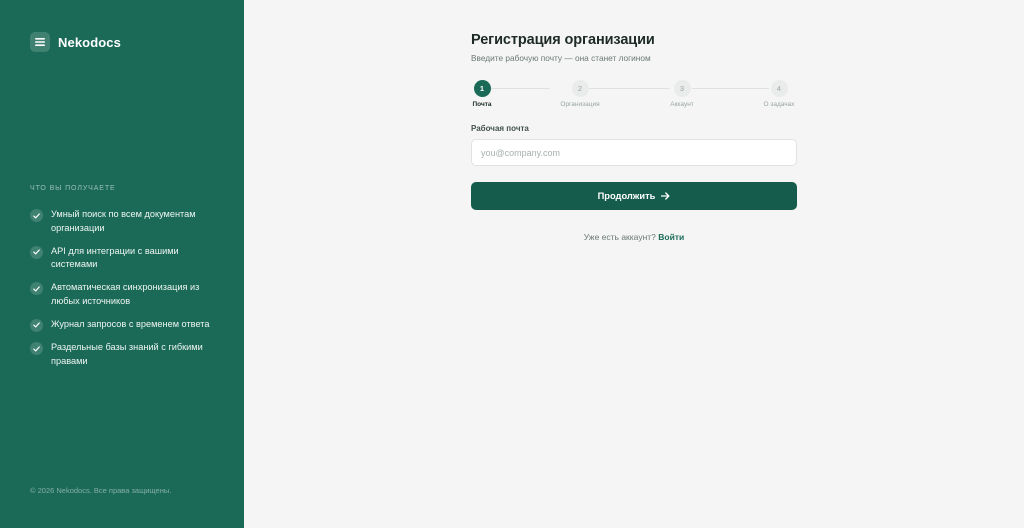  Describe the element at coordinates (115, 257) in the screenshot. I see `benefit-text: API для интеграции с вашими системами` at that location.